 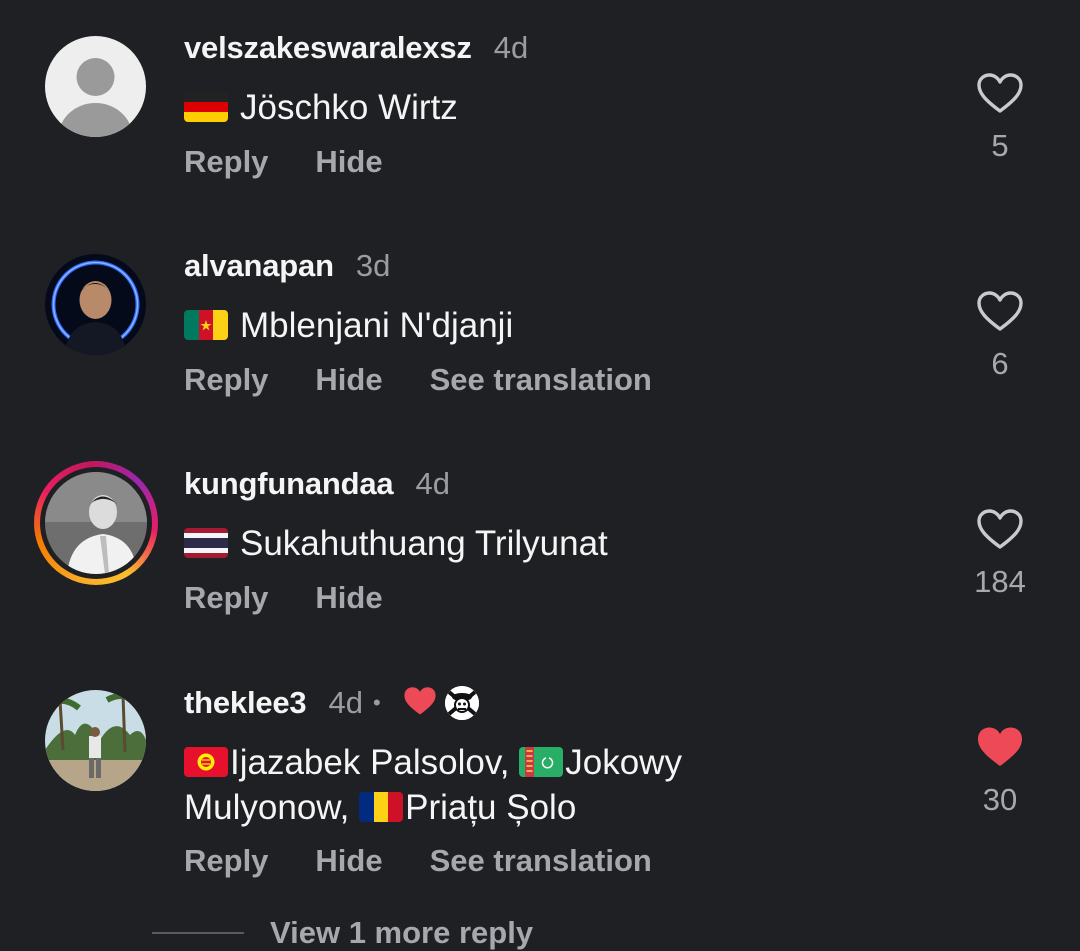 I want to click on creator-liked-heart-icon, so click(x=420, y=703).